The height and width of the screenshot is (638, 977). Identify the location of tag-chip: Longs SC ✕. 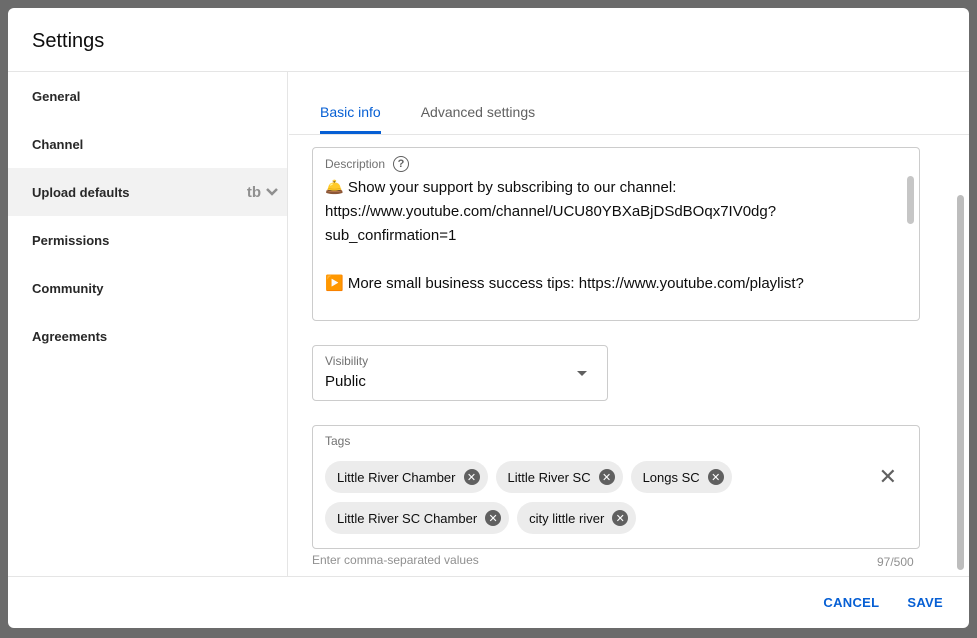
(681, 477).